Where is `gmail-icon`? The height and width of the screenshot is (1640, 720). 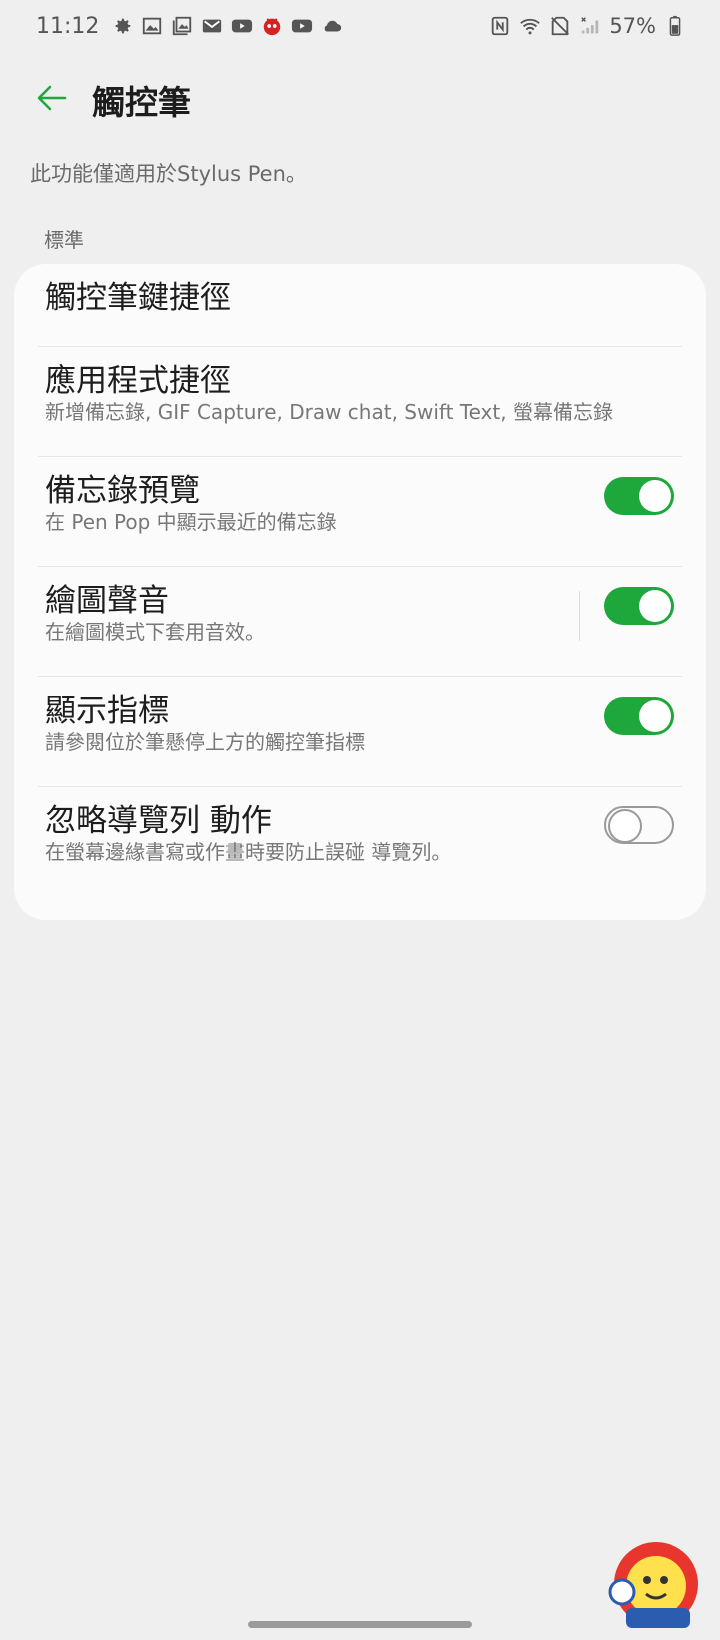
gmail-icon is located at coordinates (212, 26).